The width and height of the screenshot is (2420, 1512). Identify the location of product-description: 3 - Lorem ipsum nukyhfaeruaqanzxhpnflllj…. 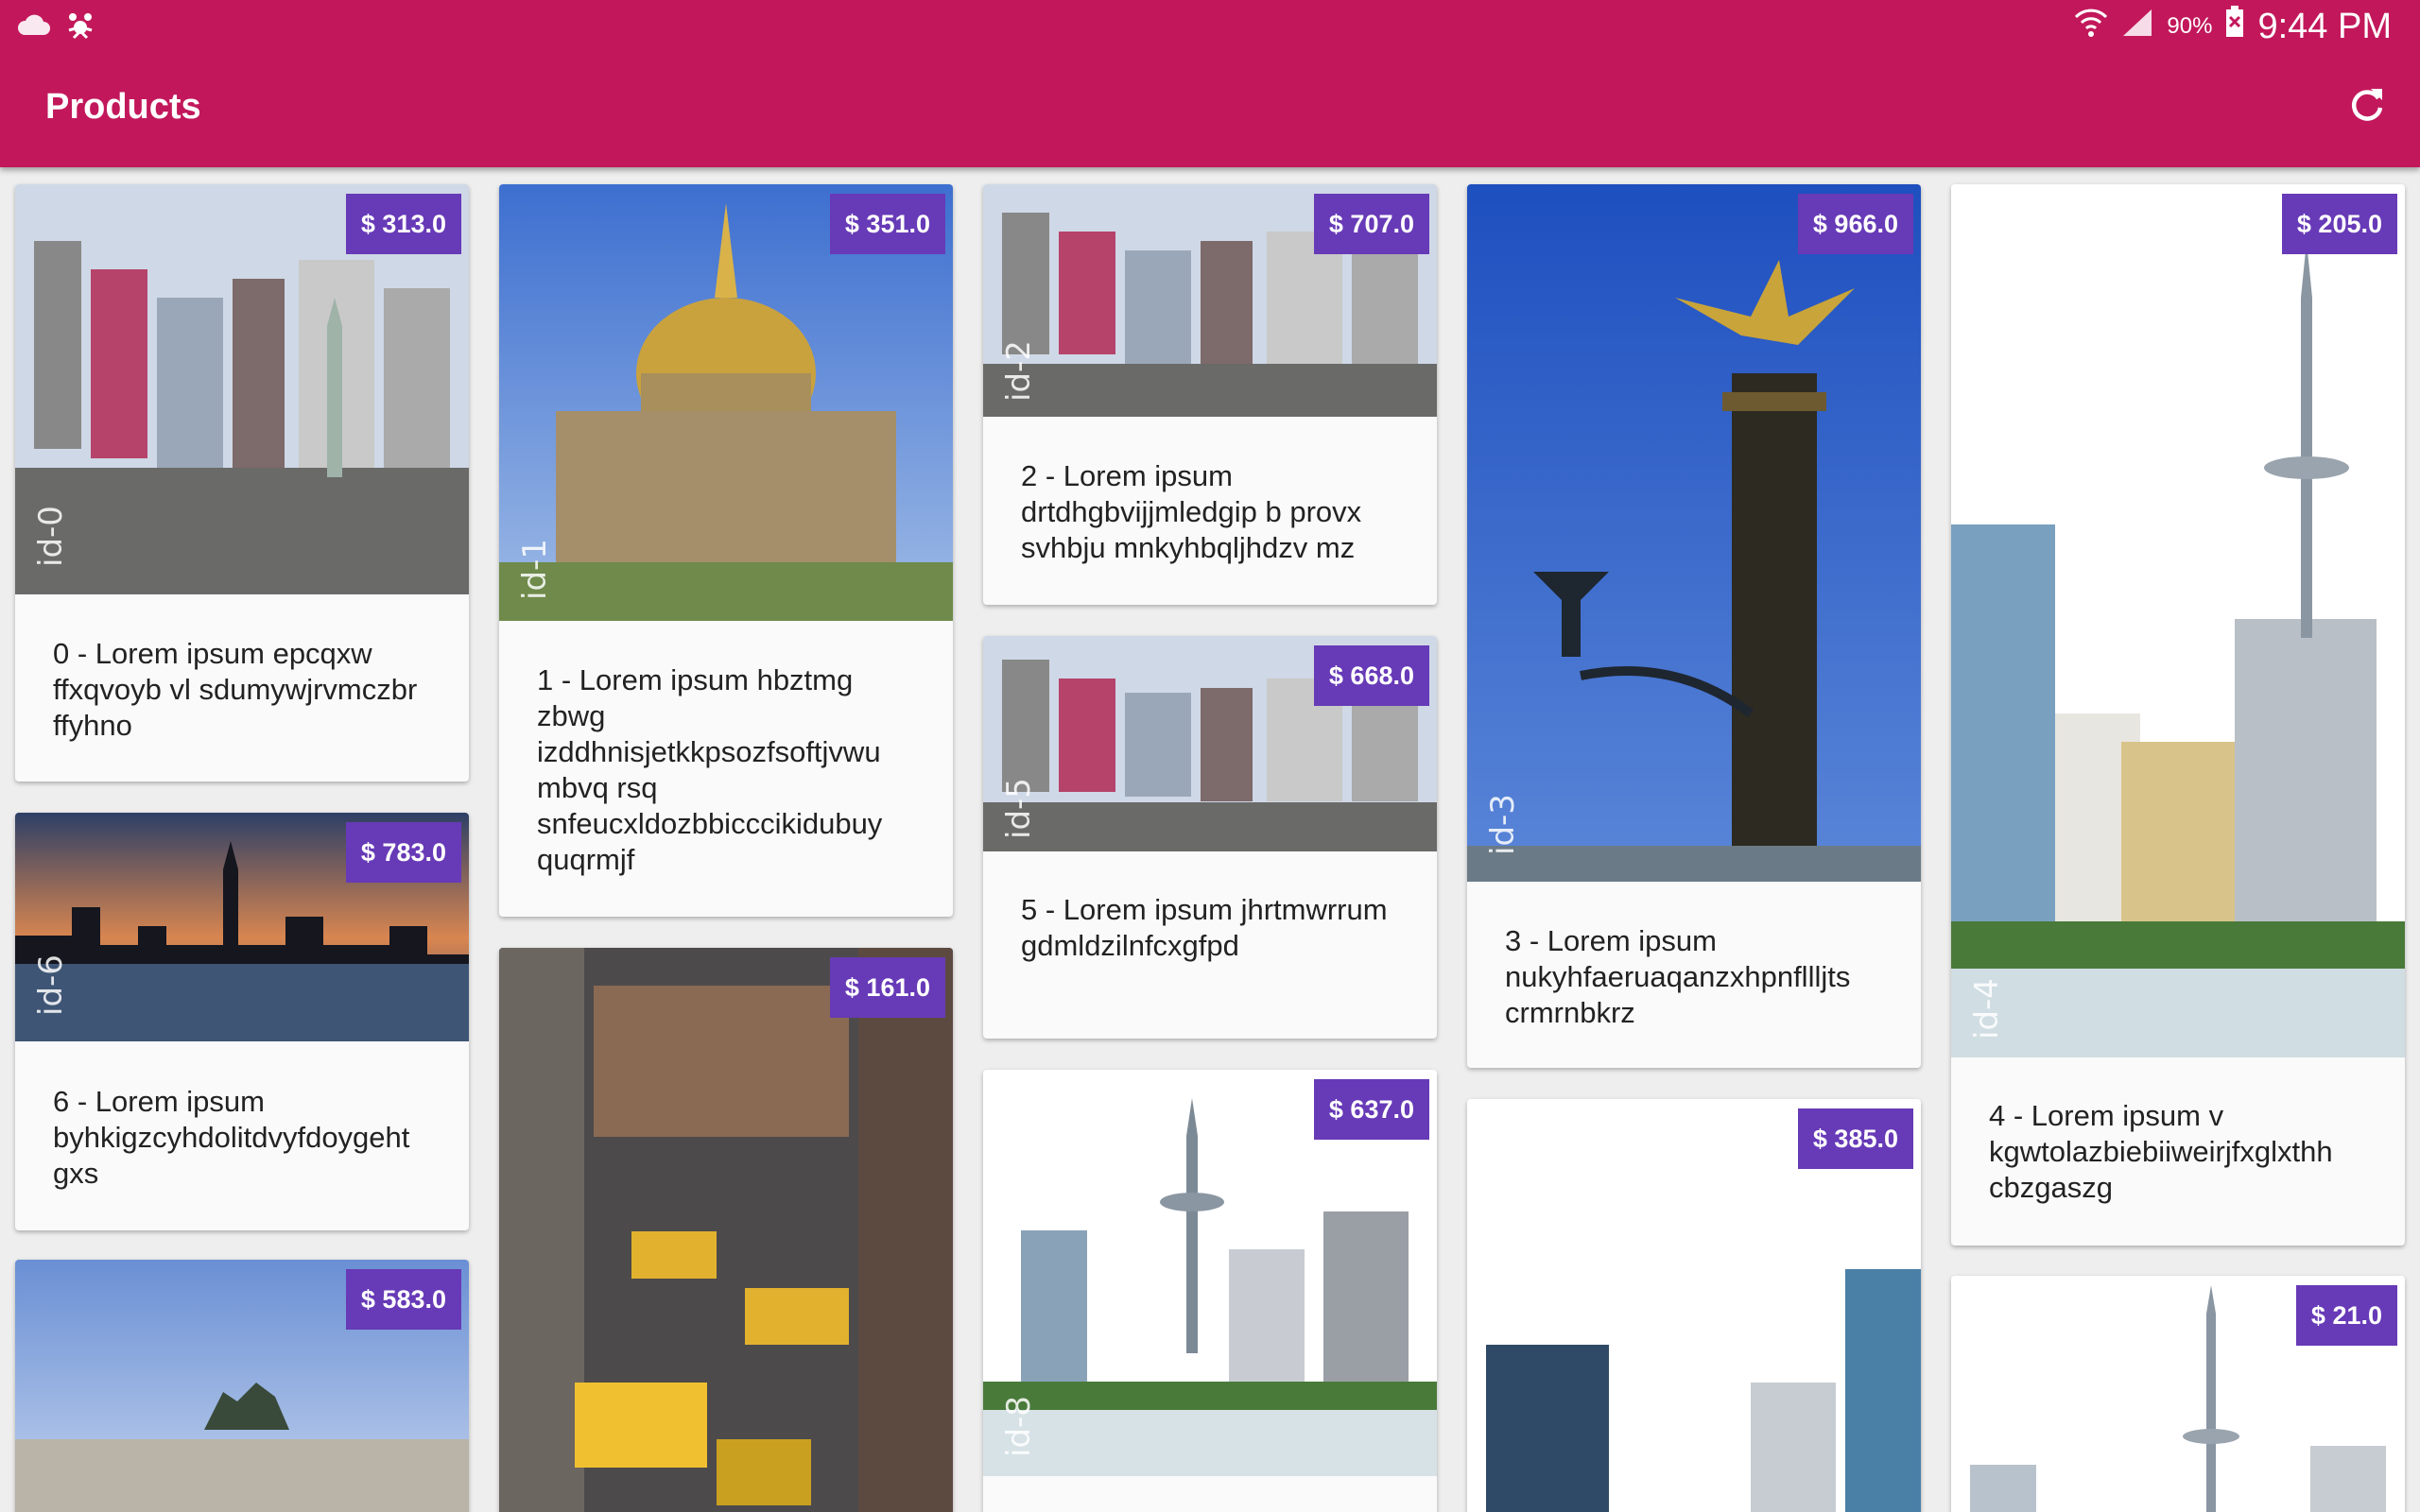
(1678, 976).